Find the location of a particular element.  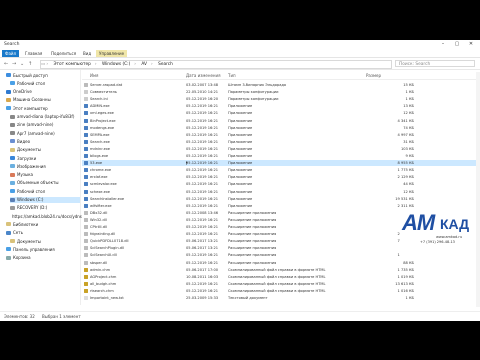

chevron-down-icon: ⌄ is located at coordinates (22, 64).